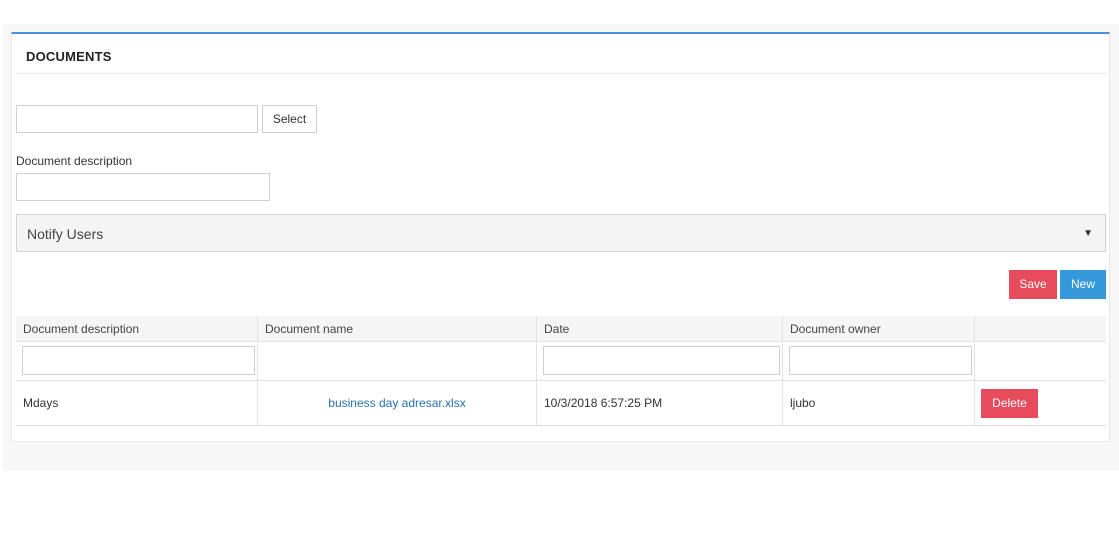 Image resolution: width=1119 pixels, height=540 pixels. I want to click on grid-filter-row, so click(561, 361).